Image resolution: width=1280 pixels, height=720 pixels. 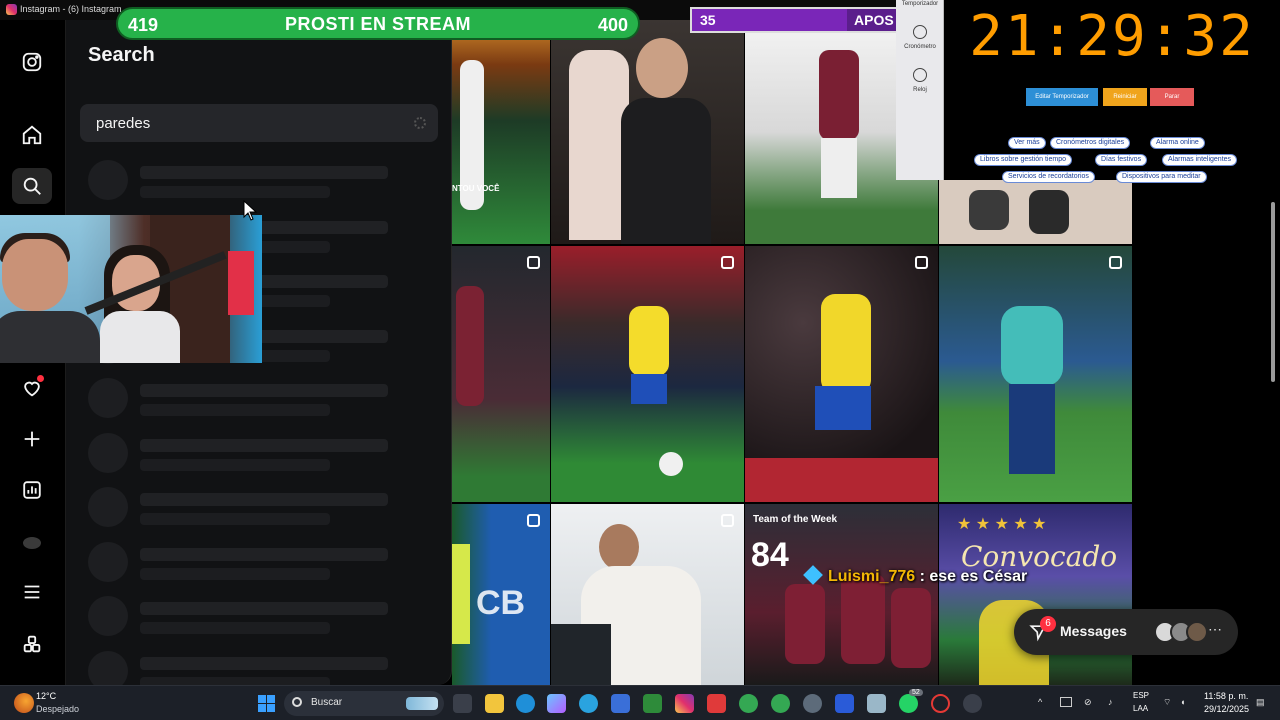 What do you see at coordinates (1197, 632) in the screenshot?
I see `avatar` at bounding box center [1197, 632].